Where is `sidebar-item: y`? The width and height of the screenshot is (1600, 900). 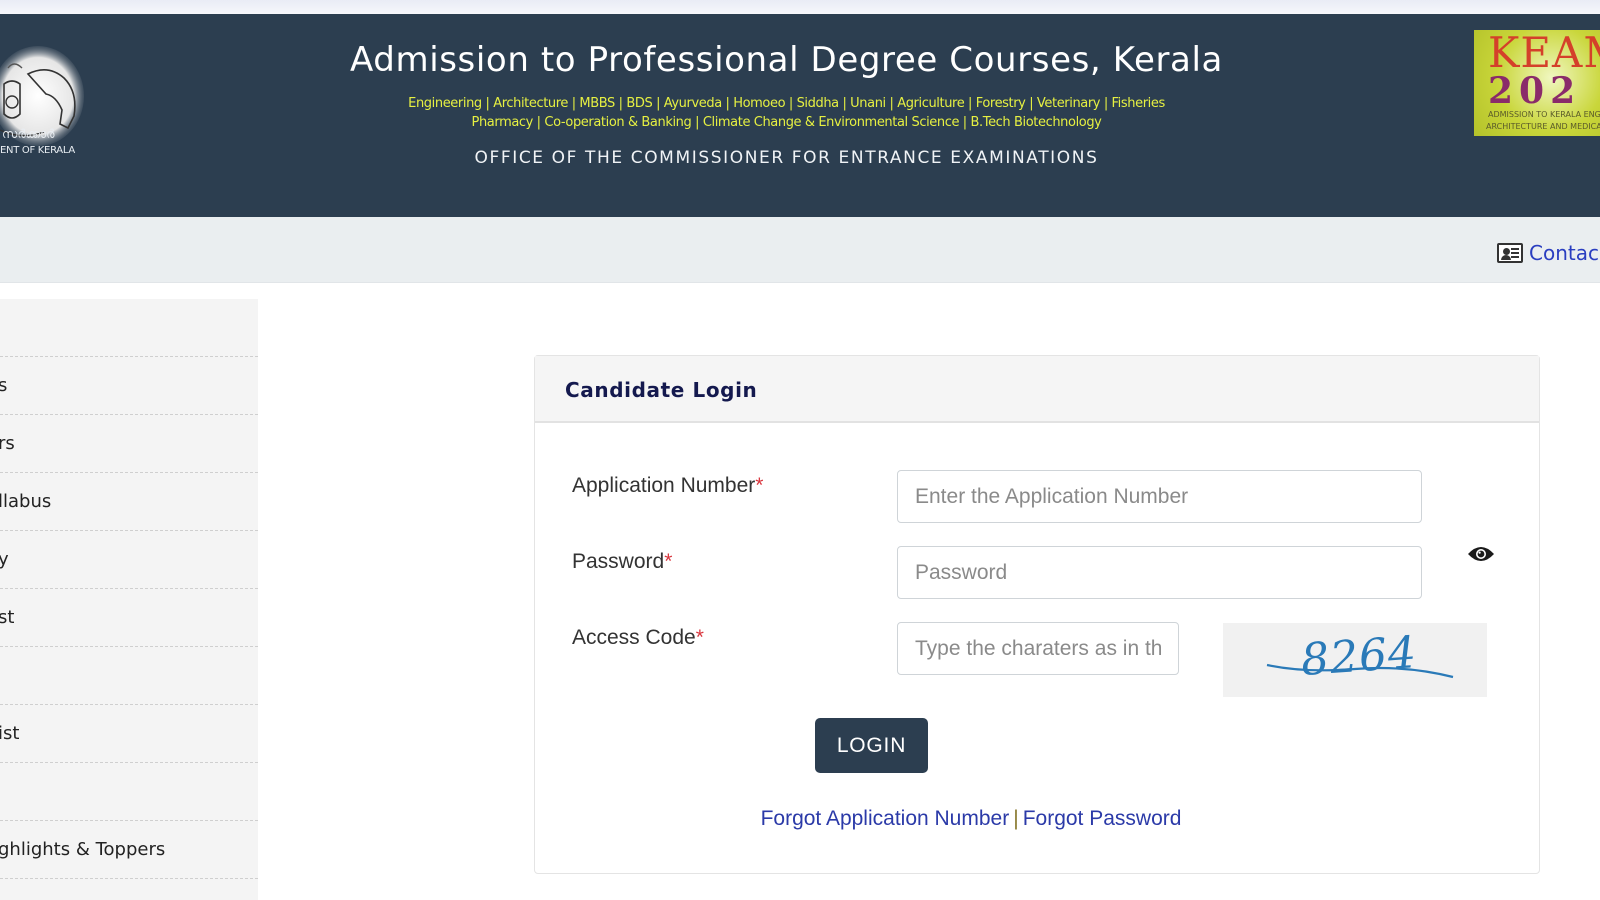 sidebar-item: y is located at coordinates (129, 560).